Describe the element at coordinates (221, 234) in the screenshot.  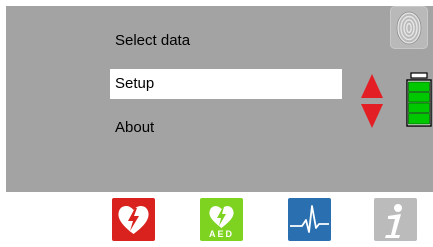
I see `aed-label: AED` at that location.